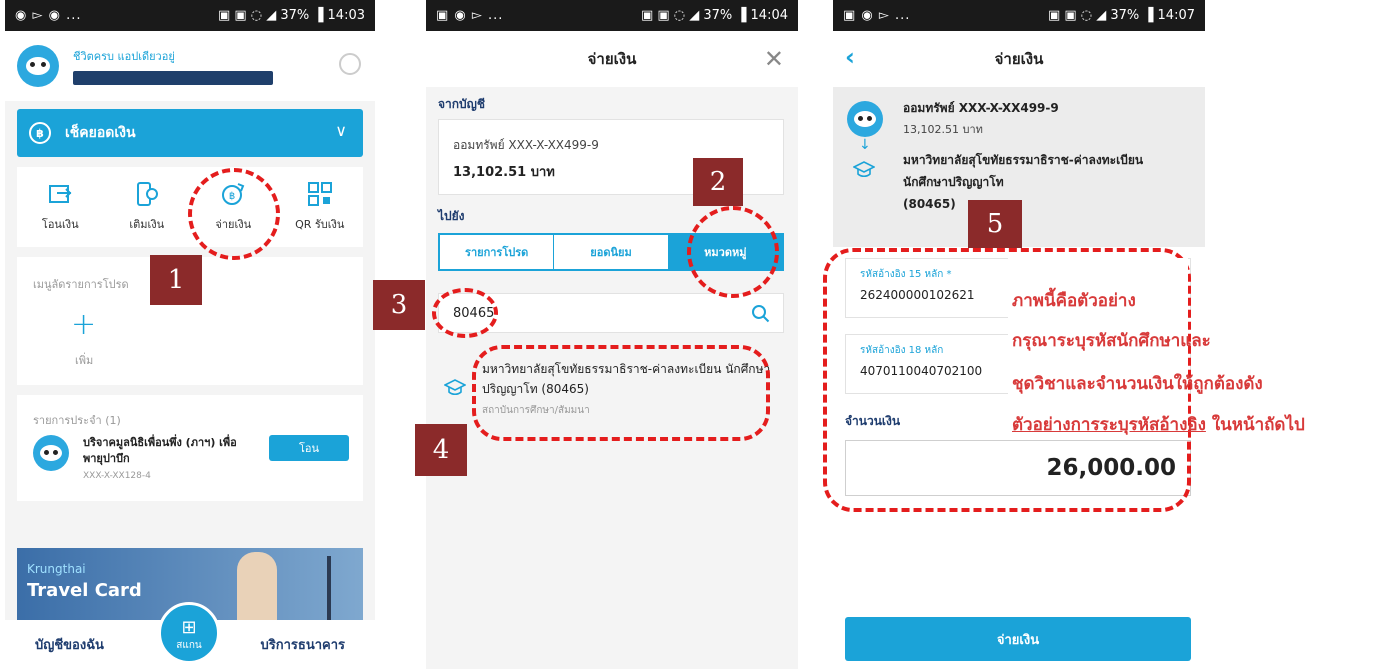  Describe the element at coordinates (865, 145) in the screenshot. I see `arrow-down-icon: ↓` at that location.